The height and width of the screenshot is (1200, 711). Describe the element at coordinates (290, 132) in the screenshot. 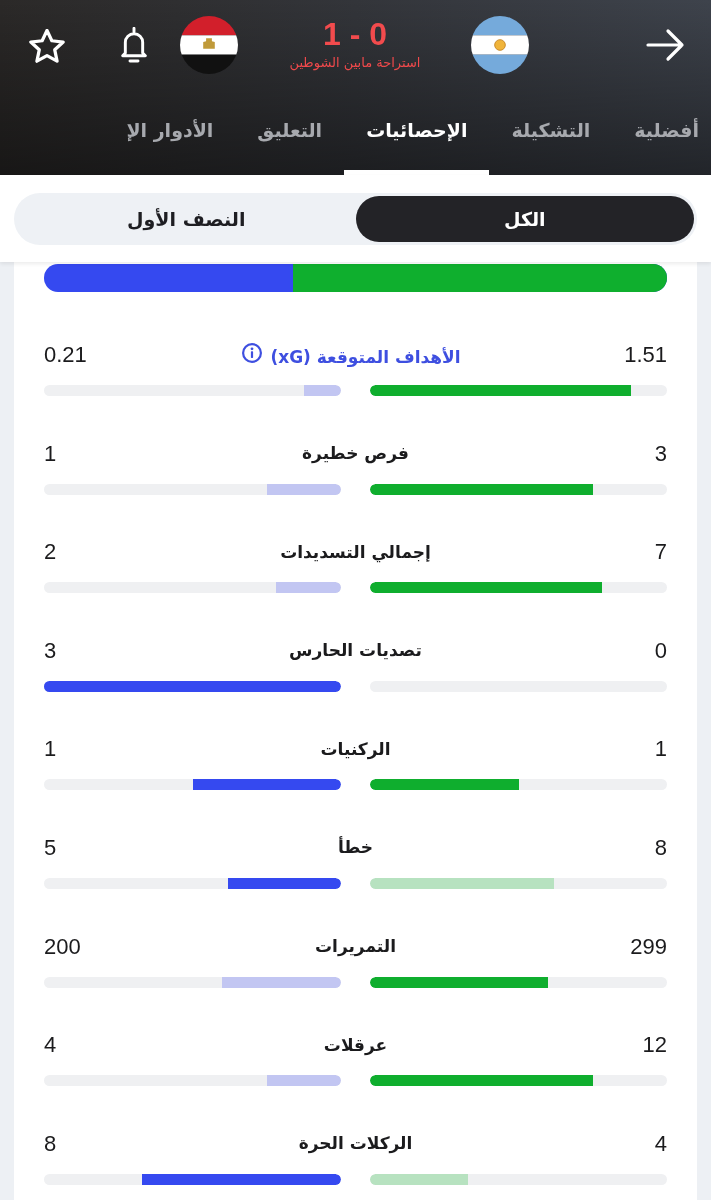

I see `tab: التعليق` at that location.